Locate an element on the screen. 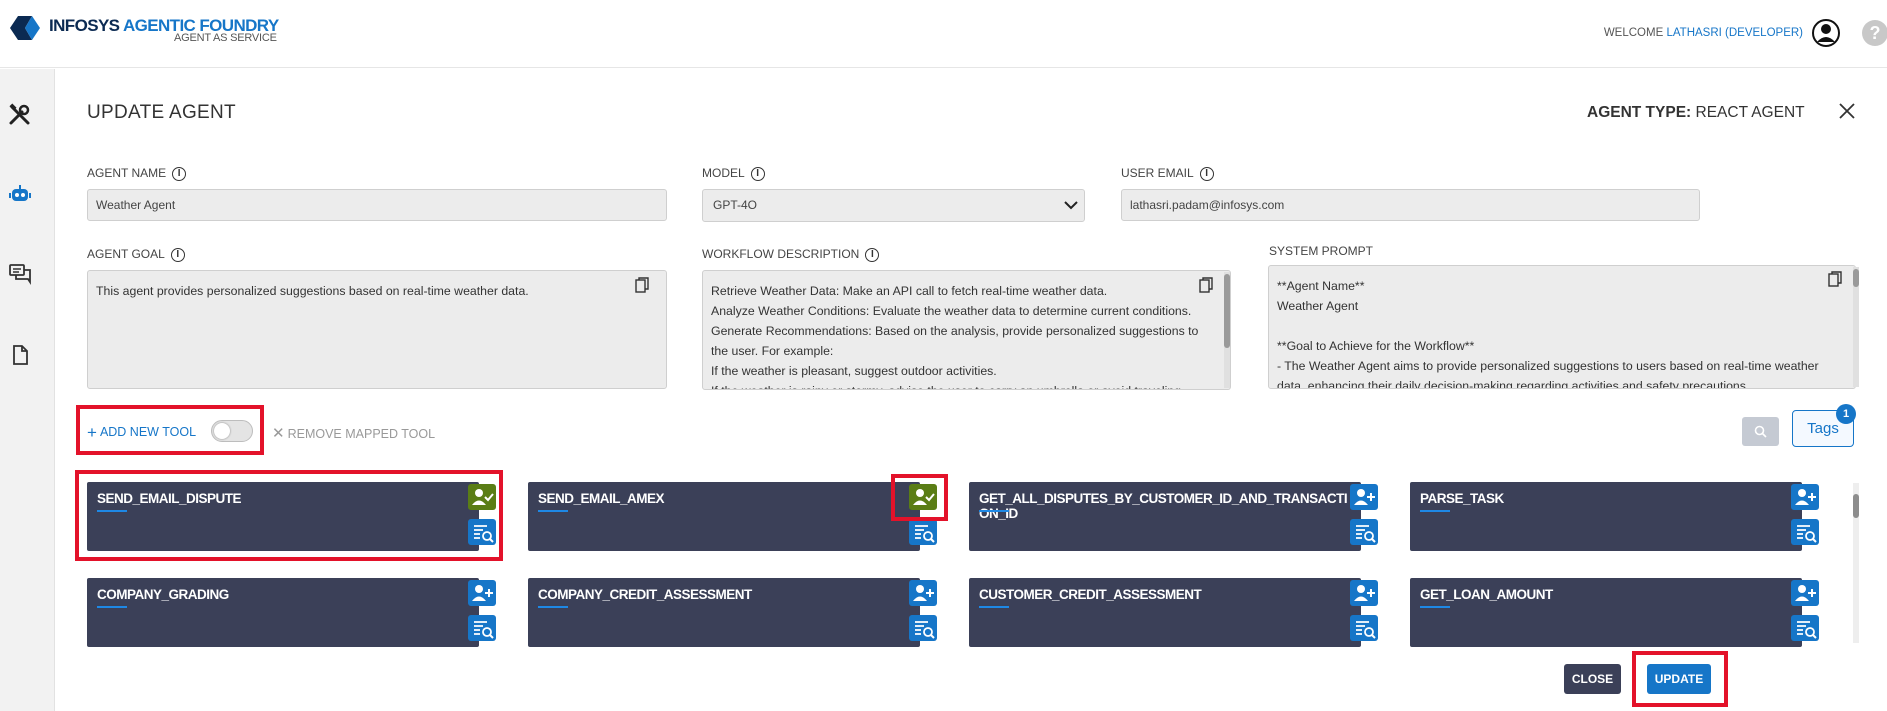 Image resolution: width=1887 pixels, height=711 pixels. tool-name: SEND_EMAIL_AMEX is located at coordinates (601, 498).